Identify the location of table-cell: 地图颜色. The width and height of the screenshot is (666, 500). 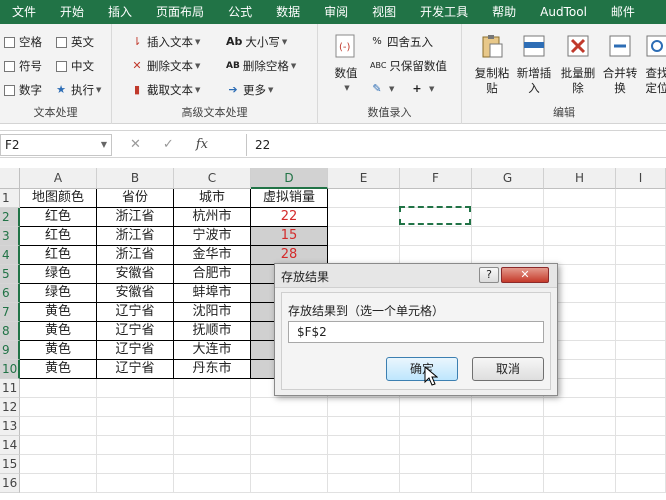
(58, 198).